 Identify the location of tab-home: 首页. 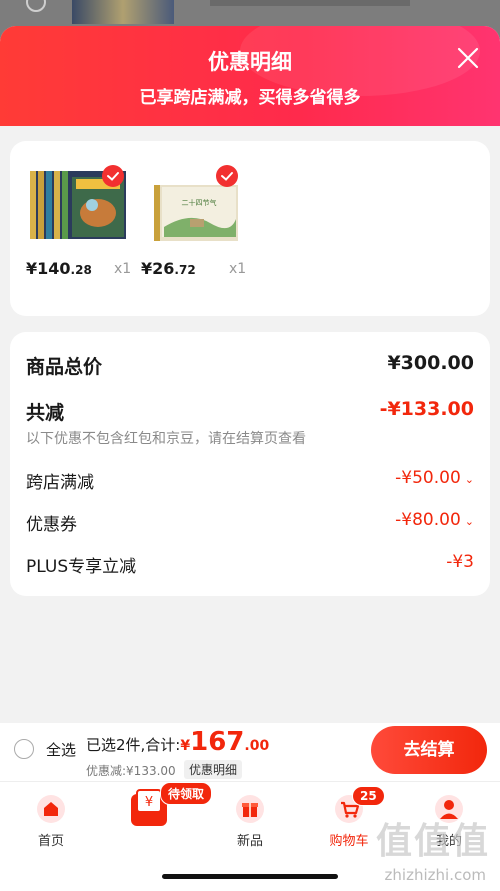
(51, 821).